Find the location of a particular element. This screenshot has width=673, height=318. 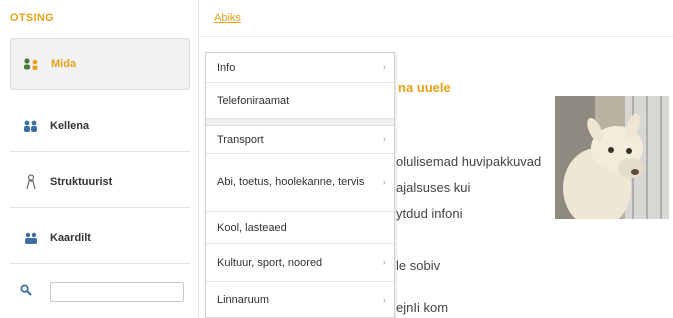

map-icon is located at coordinates (31, 238).